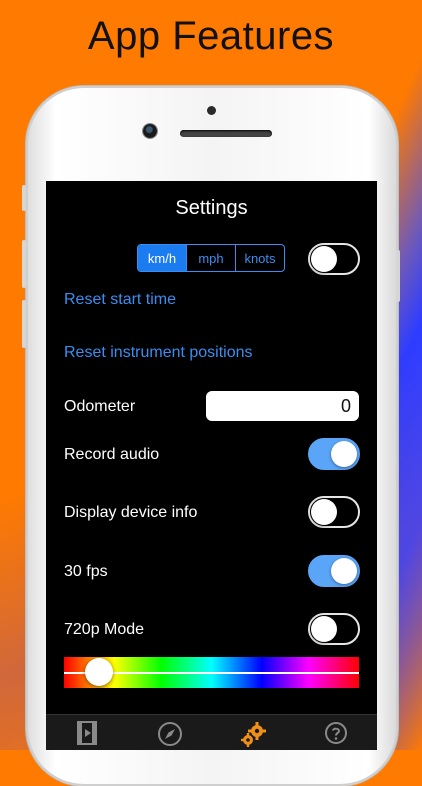  I want to click on mute-switch, so click(24, 198).